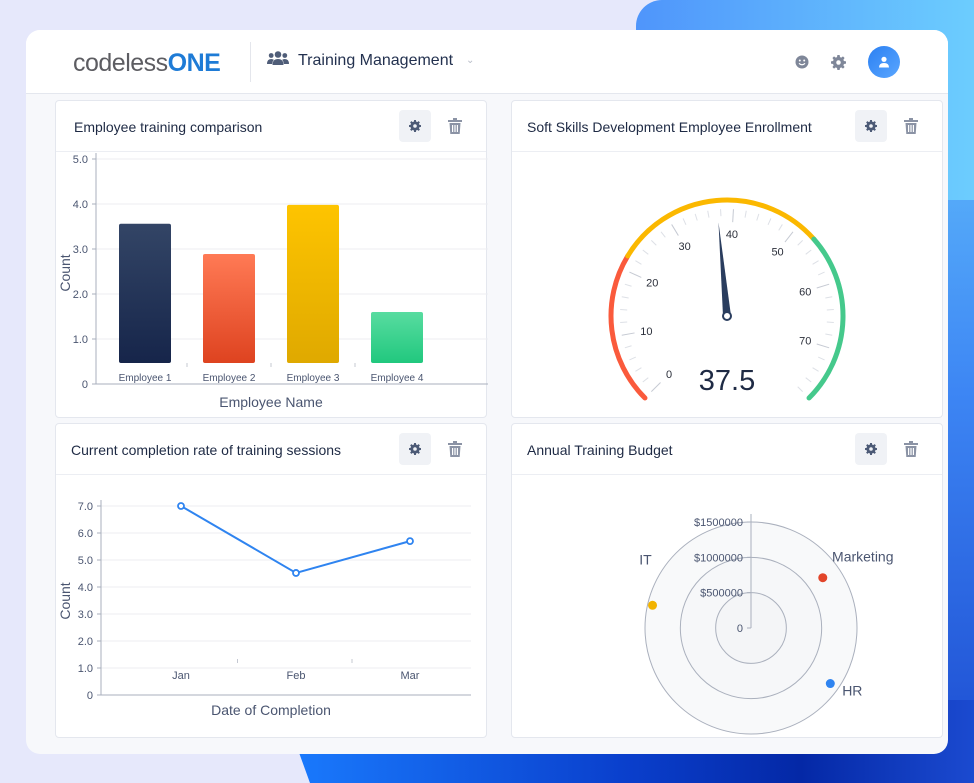 The height and width of the screenshot is (783, 974). I want to click on logo-text-brand: ONE, so click(194, 63).